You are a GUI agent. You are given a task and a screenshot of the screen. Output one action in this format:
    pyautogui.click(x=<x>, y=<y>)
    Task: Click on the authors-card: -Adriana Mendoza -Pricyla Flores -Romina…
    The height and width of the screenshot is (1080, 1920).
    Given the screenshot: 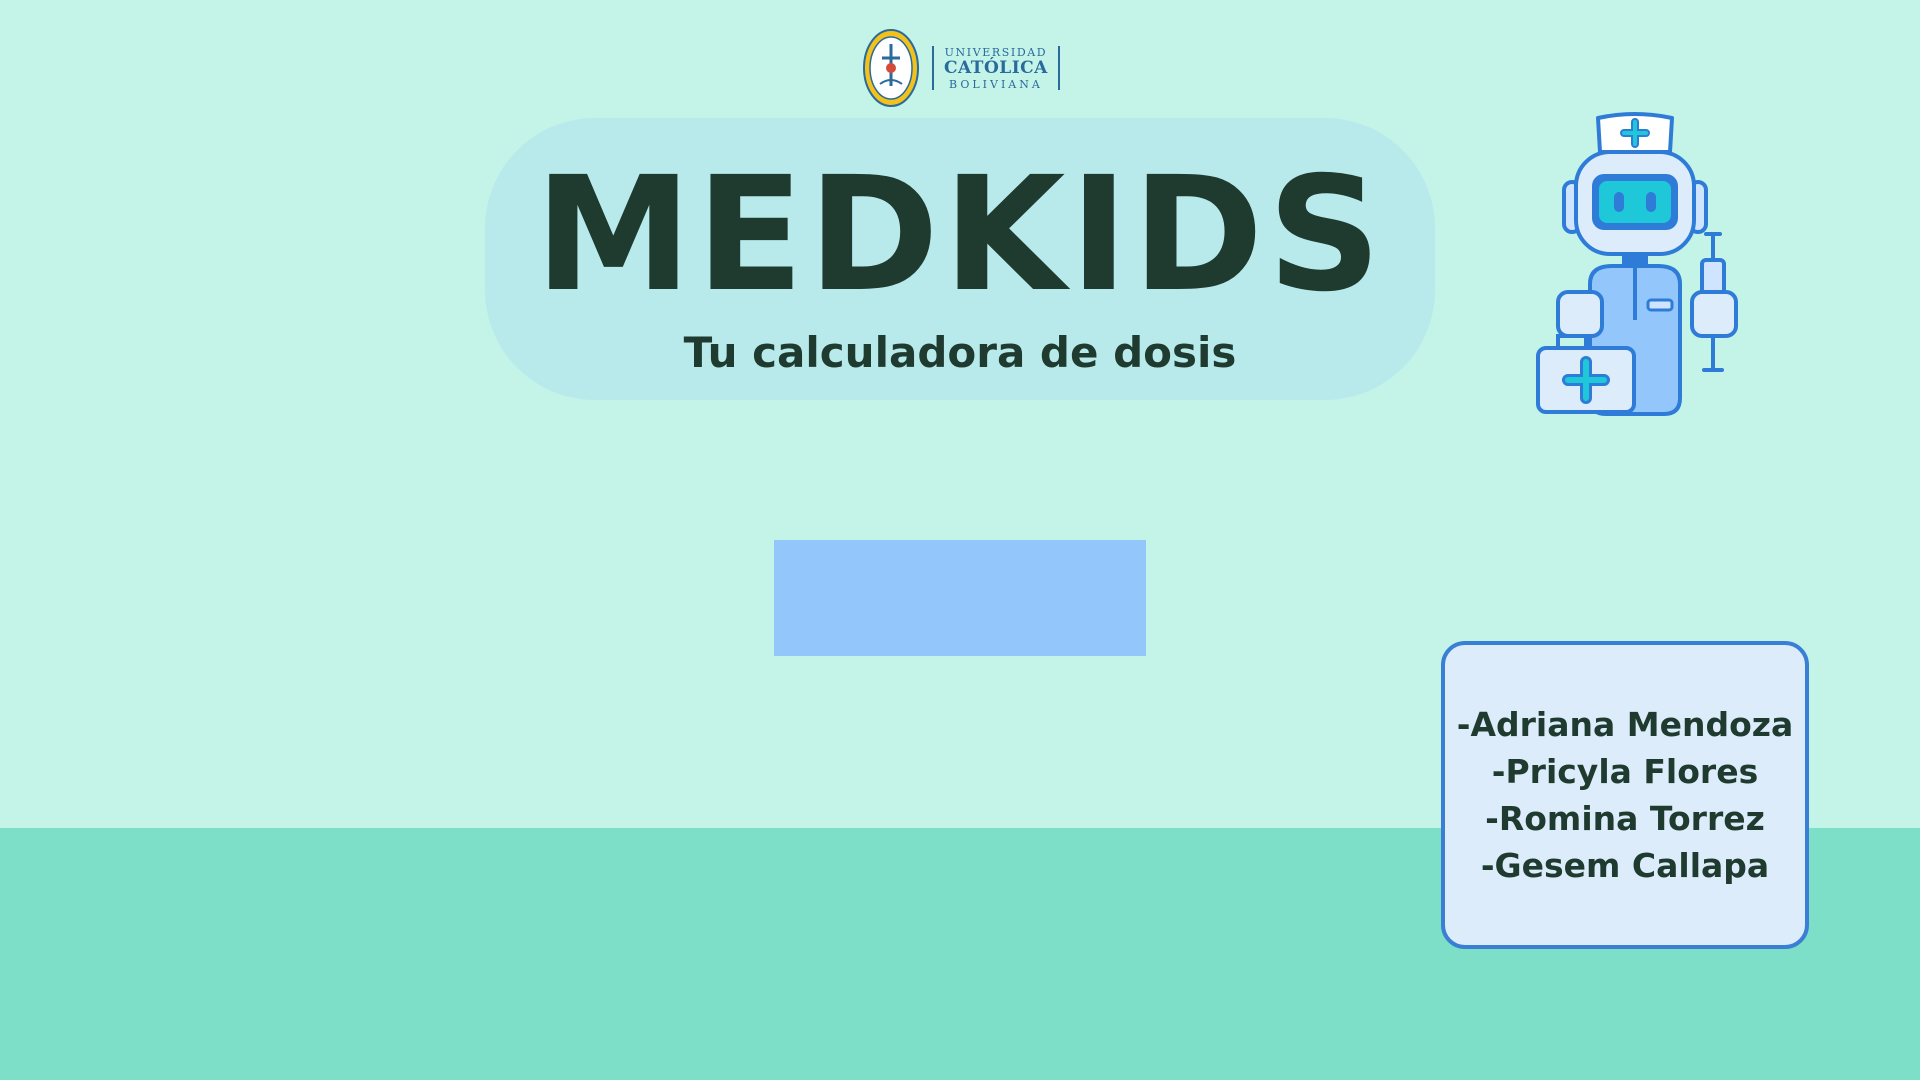 What is the action you would take?
    pyautogui.click(x=1625, y=795)
    